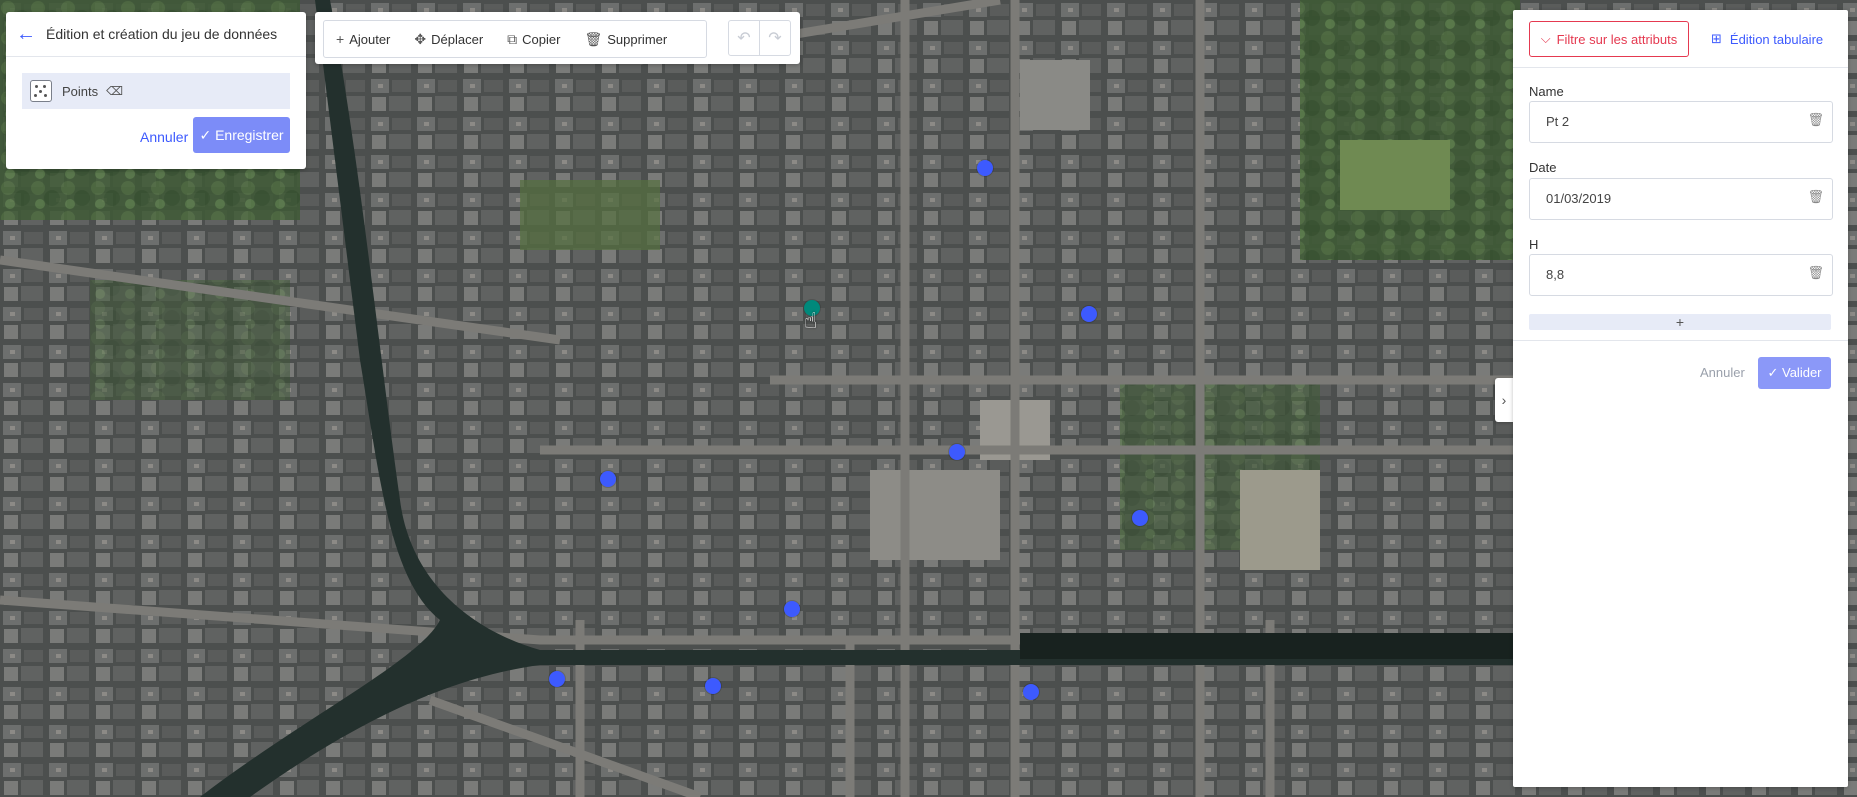  I want to click on add-field-button: +, so click(1680, 322).